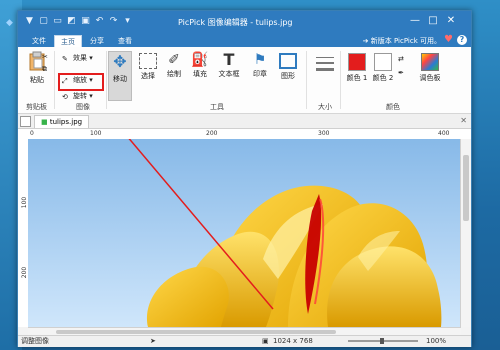 The image size is (500, 350). I want to click on copy-icon: ⧉, so click(44, 69).